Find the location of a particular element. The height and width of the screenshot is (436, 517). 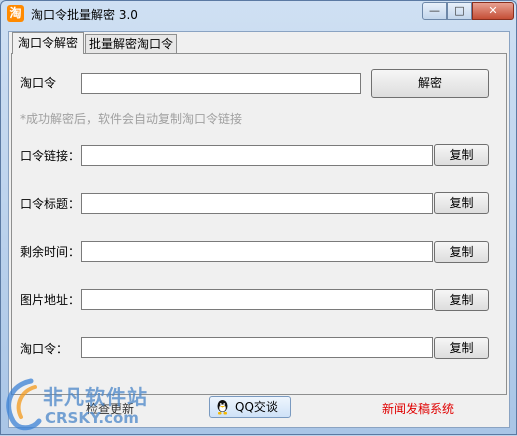

watermark: 非凡软件站 CRSKY.com is located at coordinates (88, 403).